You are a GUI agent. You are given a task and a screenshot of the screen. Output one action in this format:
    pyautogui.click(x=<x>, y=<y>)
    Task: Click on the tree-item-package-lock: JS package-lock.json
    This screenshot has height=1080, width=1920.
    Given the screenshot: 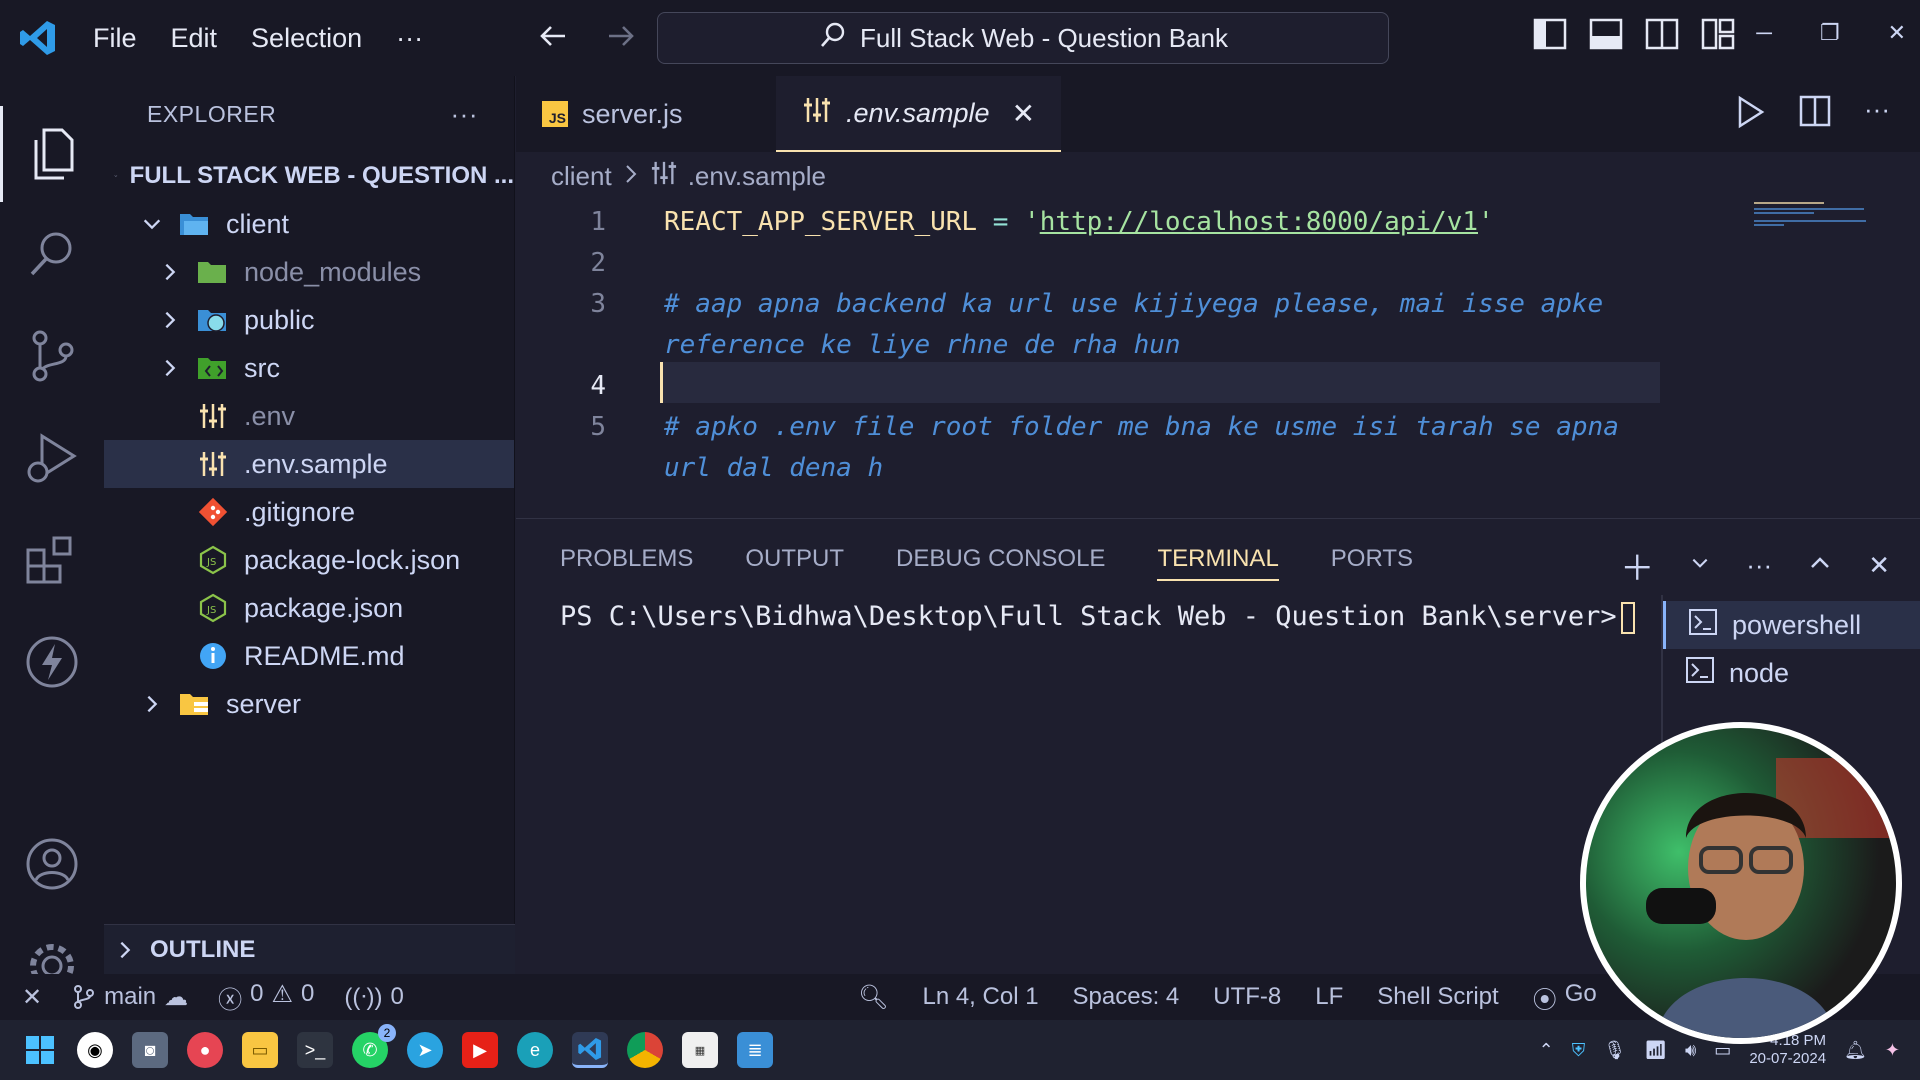 What is the action you would take?
    pyautogui.click(x=309, y=560)
    